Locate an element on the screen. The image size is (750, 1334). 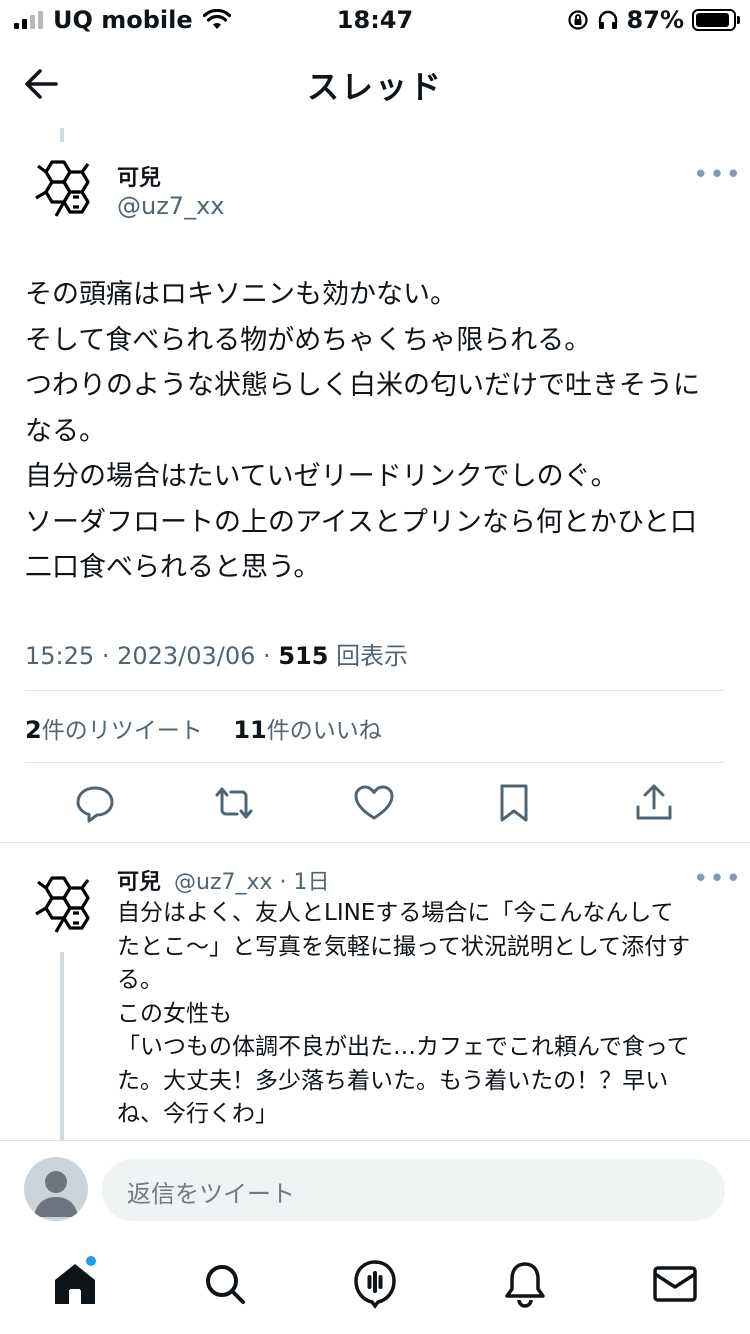
likes-count: 11 is located at coordinates (250, 730).